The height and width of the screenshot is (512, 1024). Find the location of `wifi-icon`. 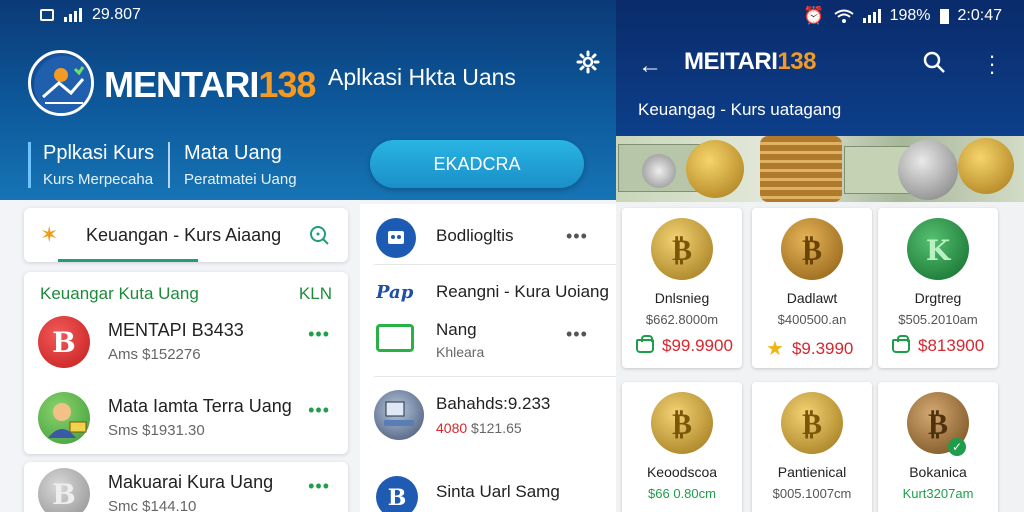

wifi-icon is located at coordinates (843, 16).